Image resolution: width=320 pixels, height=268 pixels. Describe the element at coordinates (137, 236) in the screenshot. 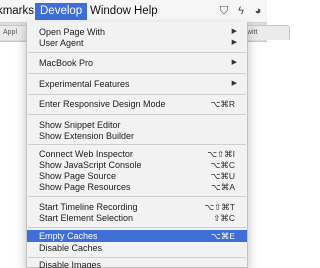

I see `menu-item-empty-caches: Empty Caches ⌥⌘E` at that location.